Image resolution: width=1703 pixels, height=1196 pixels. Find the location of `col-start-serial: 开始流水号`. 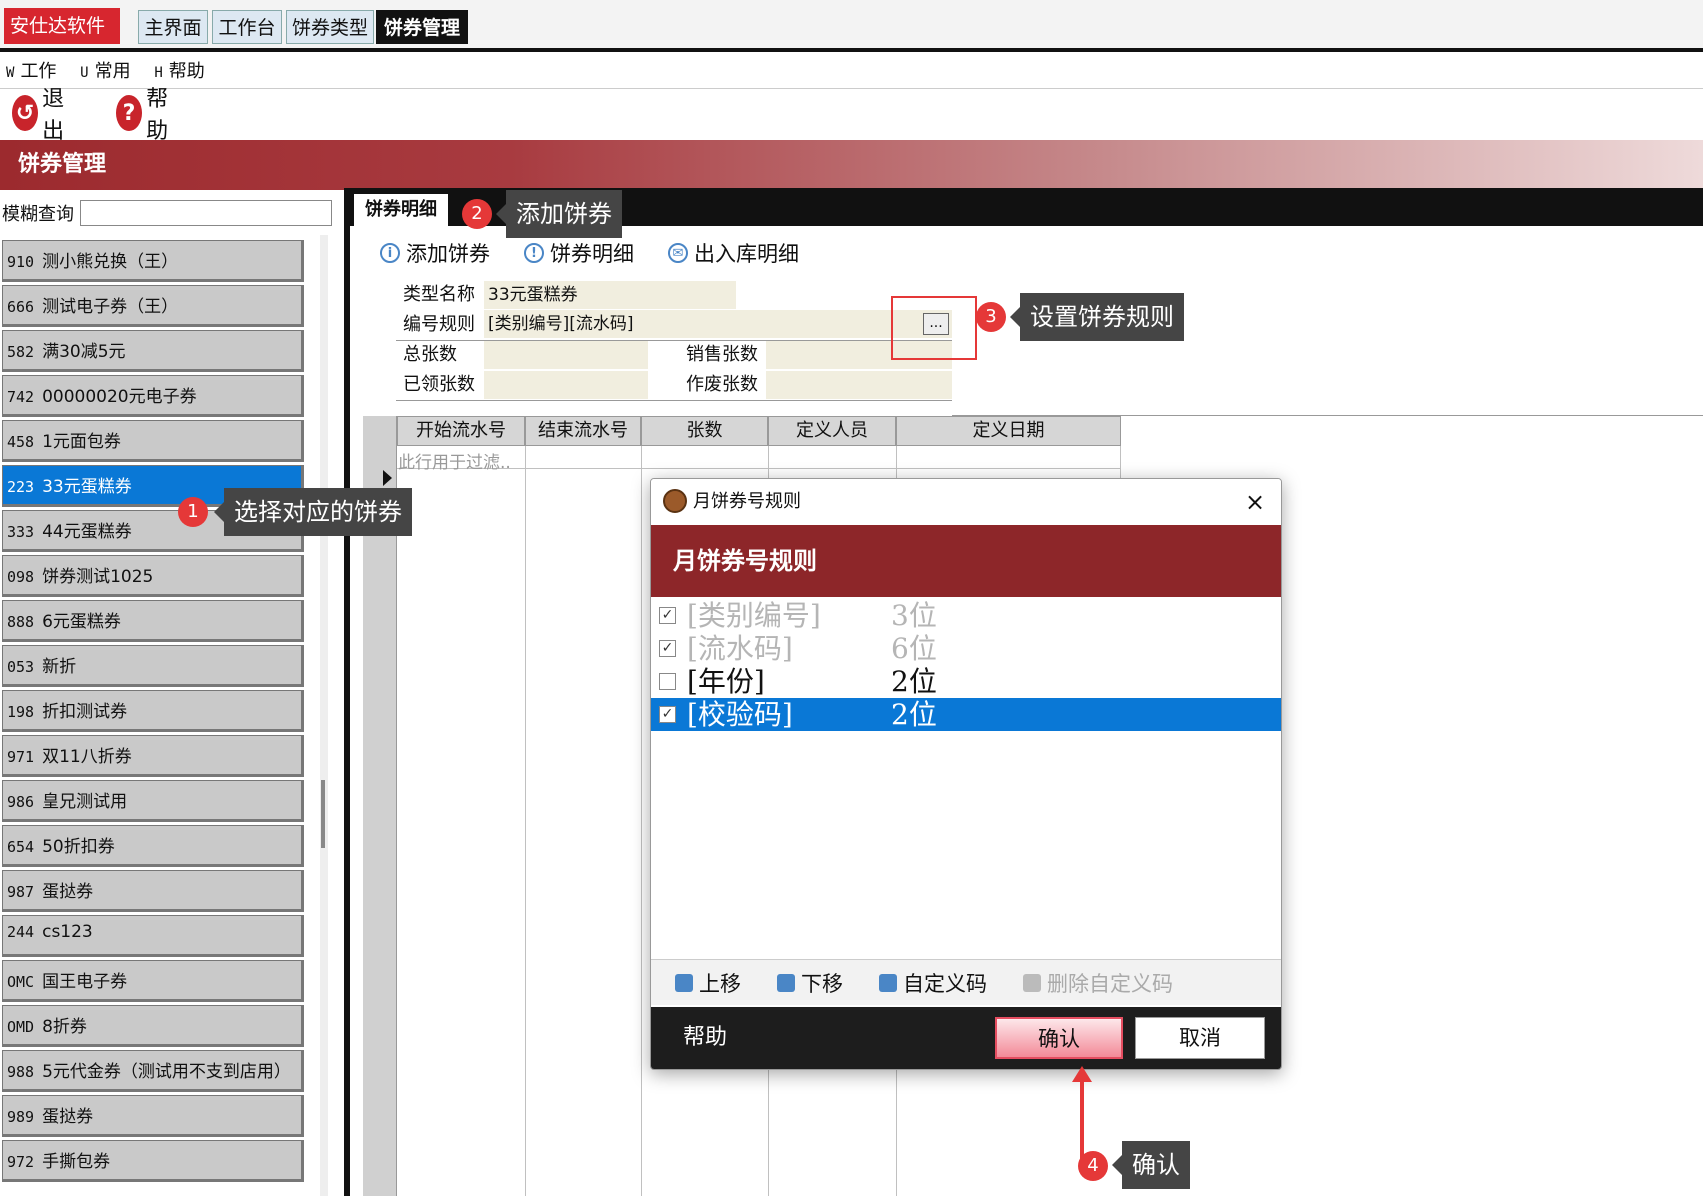

col-start-serial: 开始流水号 is located at coordinates (461, 431).